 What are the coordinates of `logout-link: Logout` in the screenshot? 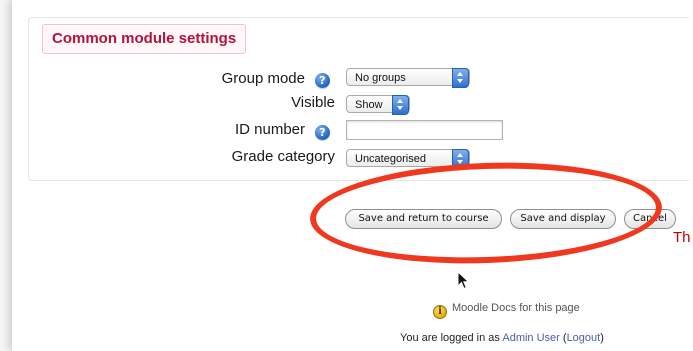 It's located at (584, 338).